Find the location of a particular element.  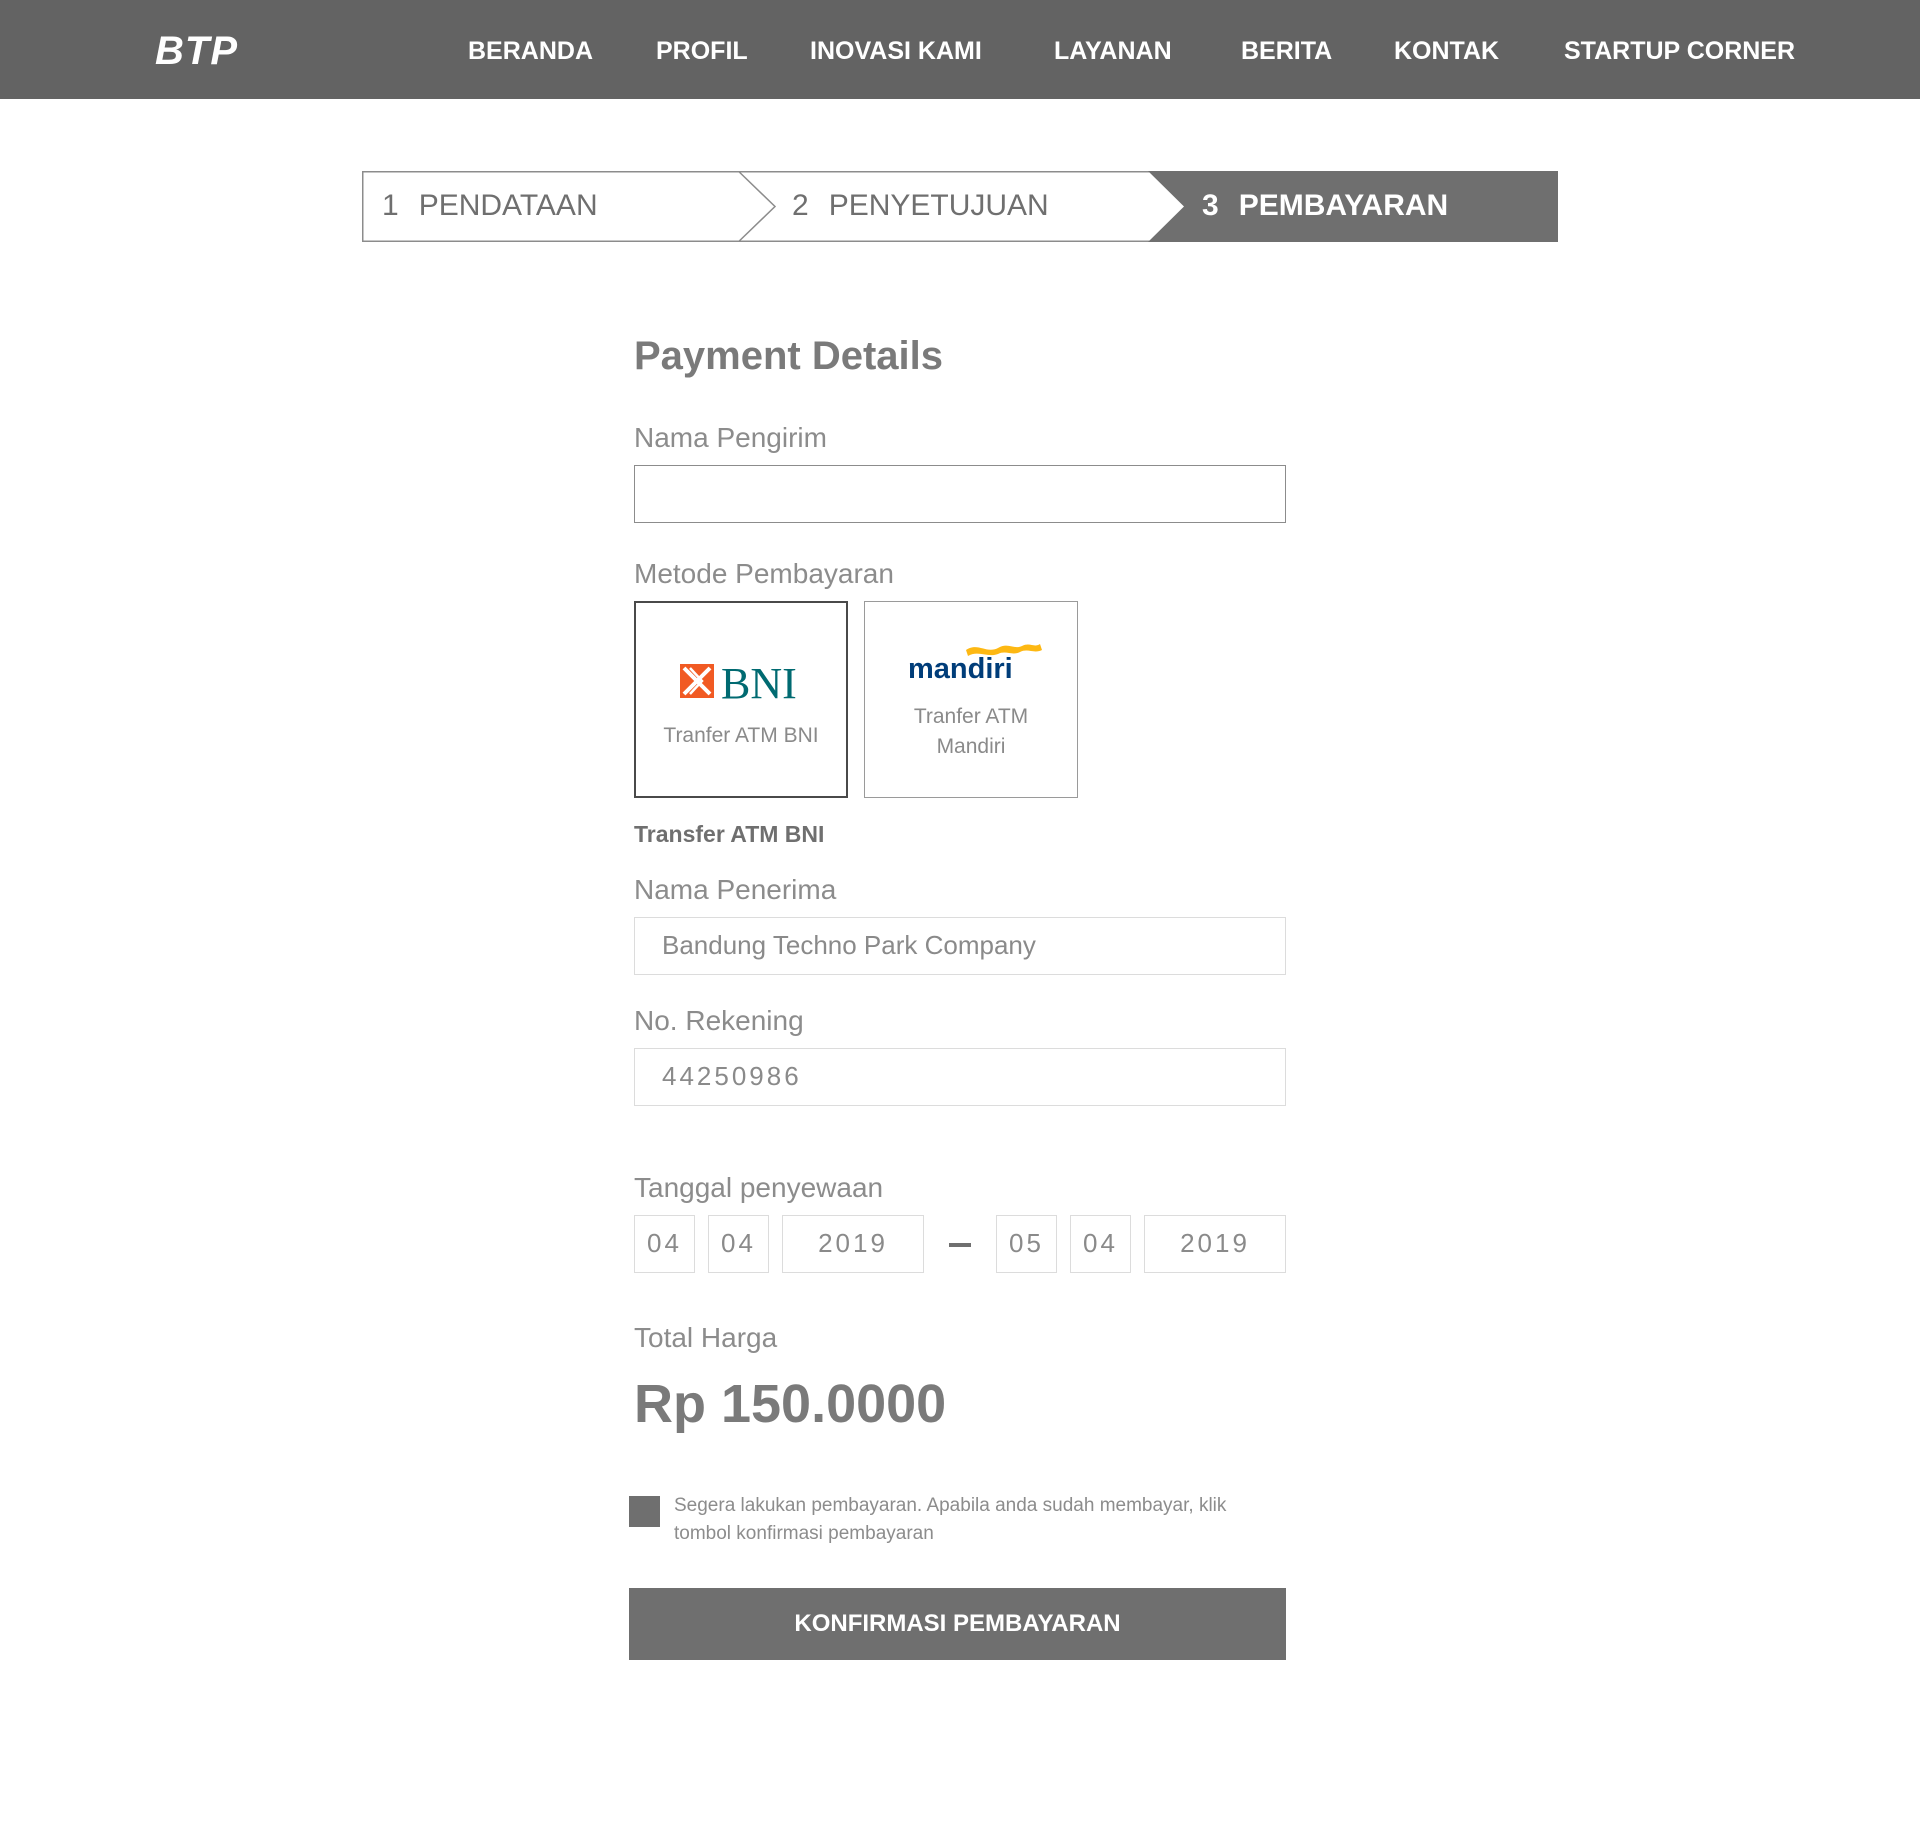

btp-logo: BTP is located at coordinates (196, 51).